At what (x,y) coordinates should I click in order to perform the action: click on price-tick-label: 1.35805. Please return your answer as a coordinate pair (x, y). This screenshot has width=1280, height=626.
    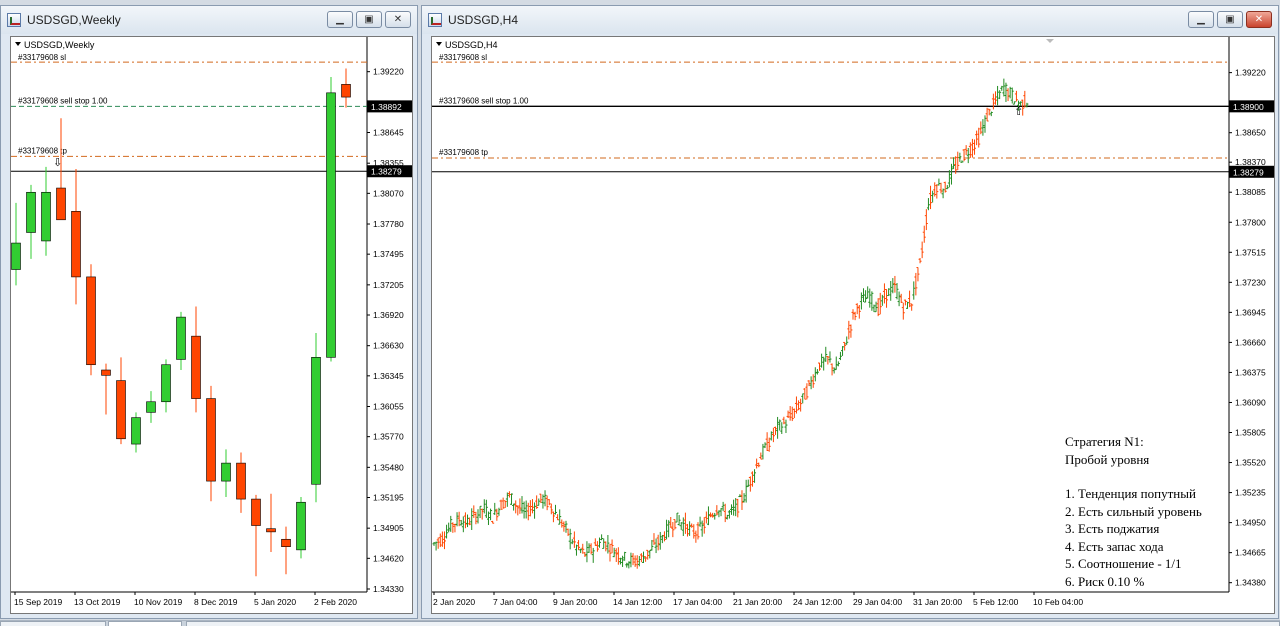
    Looking at the image, I should click on (1250, 433).